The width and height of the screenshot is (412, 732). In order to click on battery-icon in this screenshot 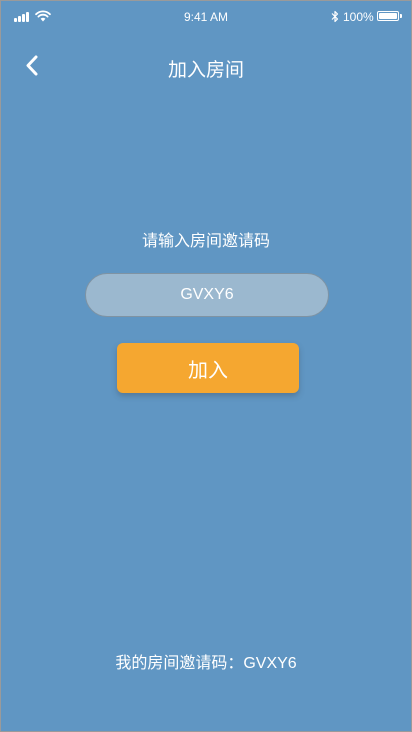, I will do `click(388, 16)`.